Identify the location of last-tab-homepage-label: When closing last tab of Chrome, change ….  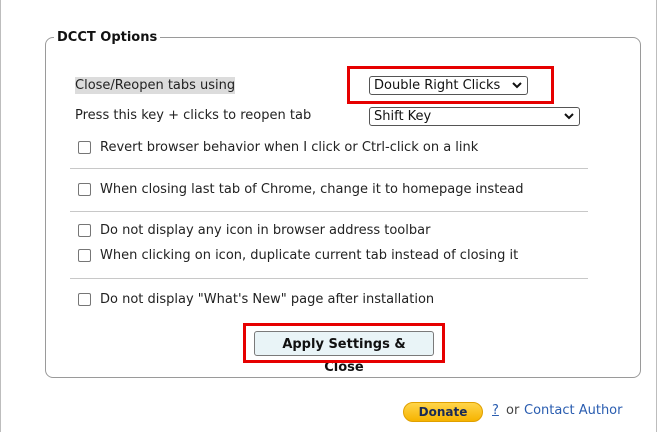
(312, 189).